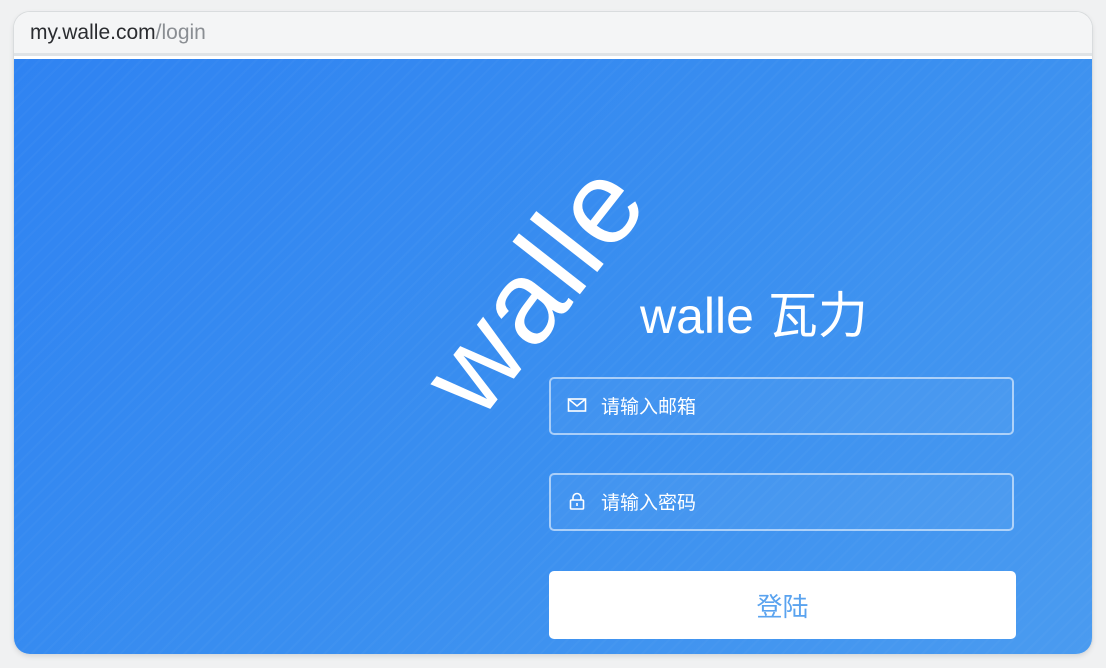 The image size is (1106, 668). What do you see at coordinates (577, 501) in the screenshot?
I see `lock-icon` at bounding box center [577, 501].